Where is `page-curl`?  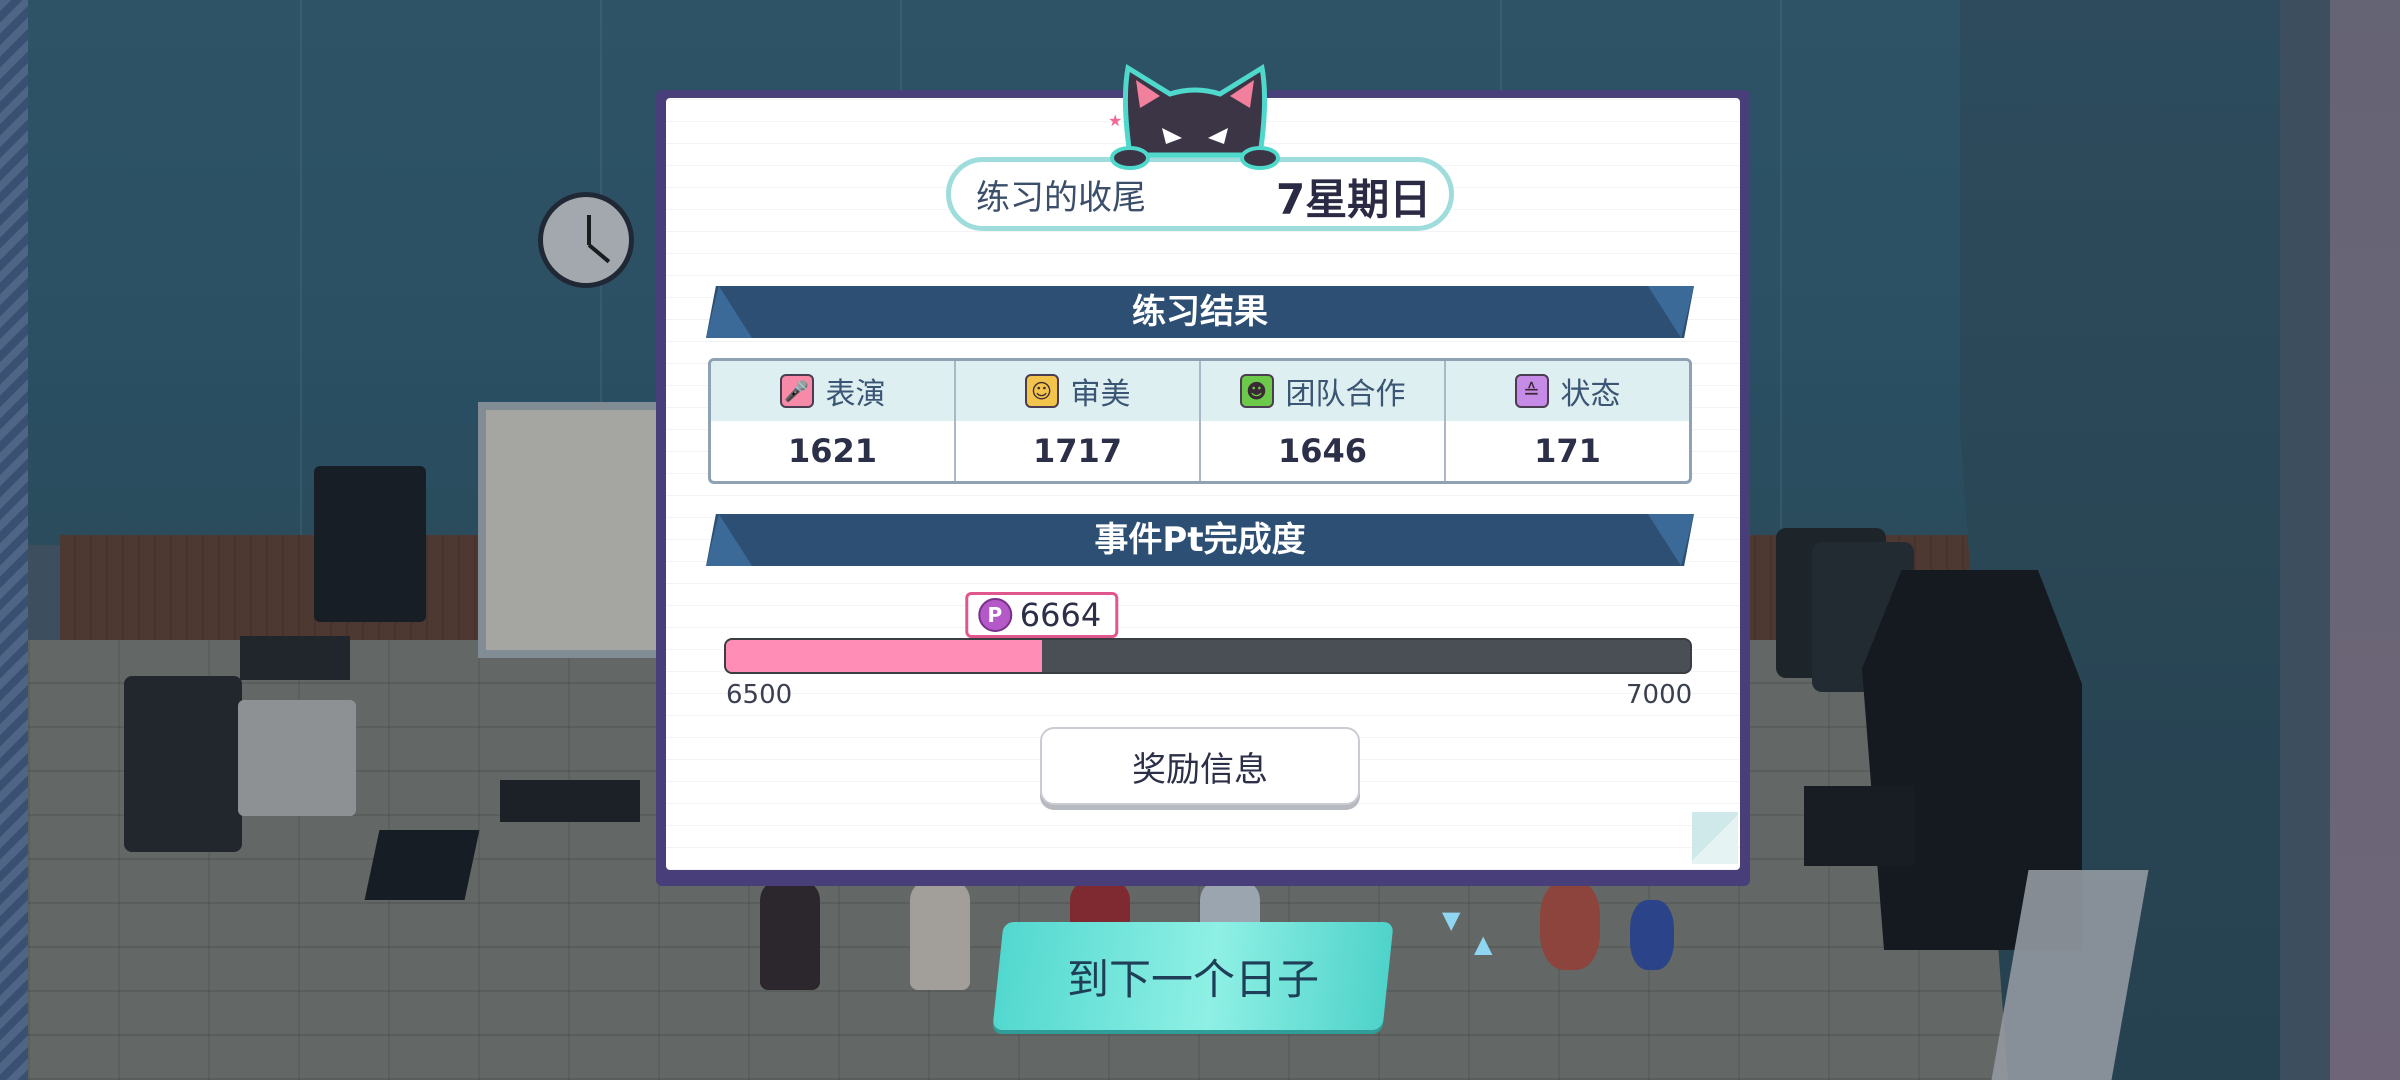
page-curl is located at coordinates (1715, 838).